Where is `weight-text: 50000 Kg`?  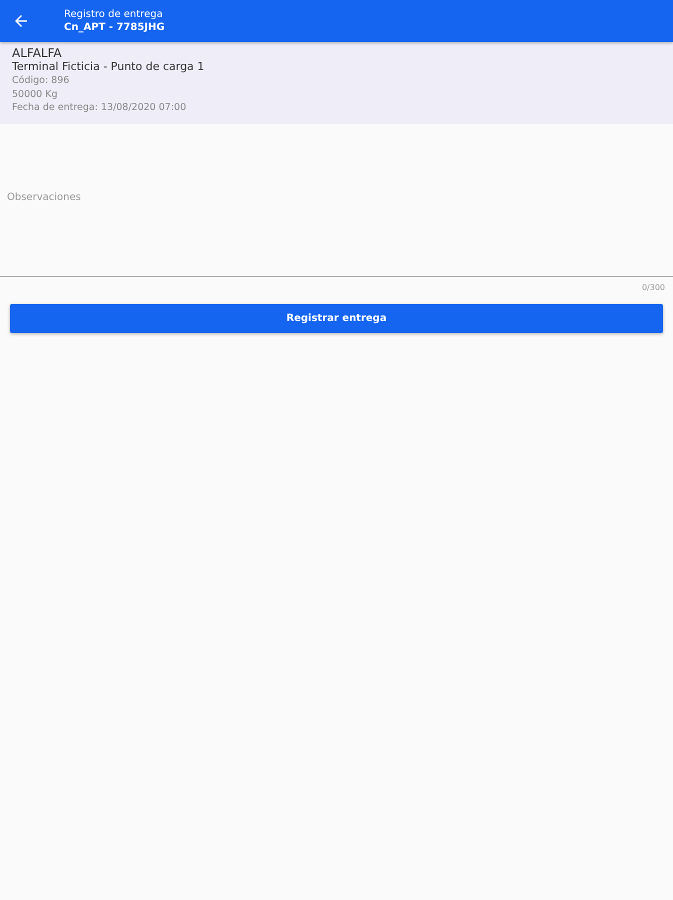 weight-text: 50000 Kg is located at coordinates (35, 94).